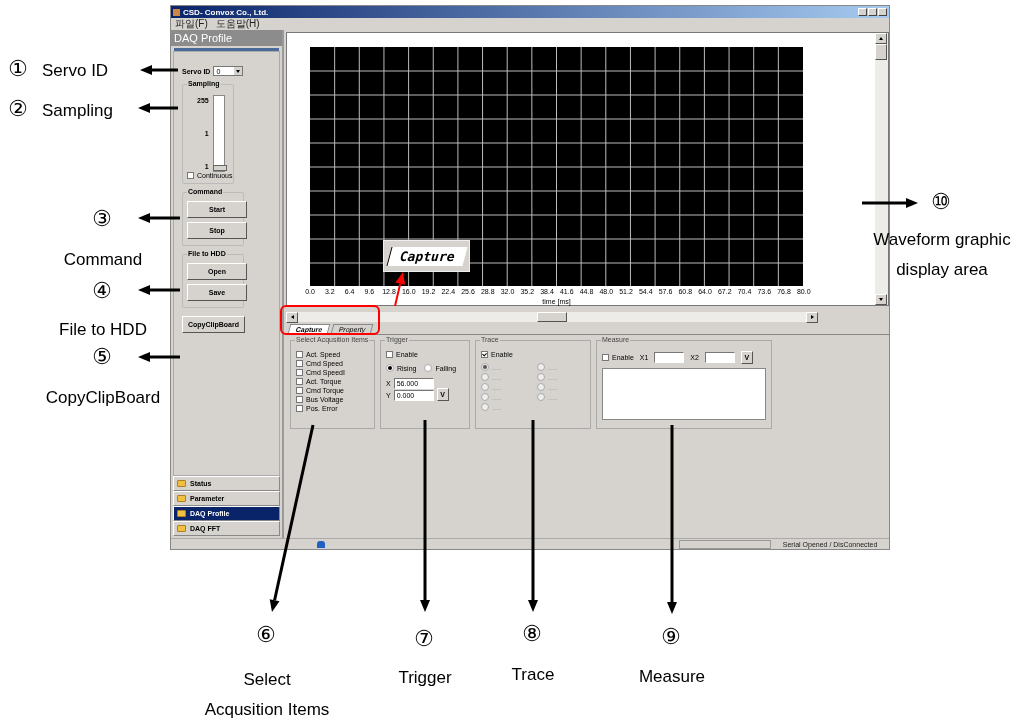  What do you see at coordinates (18, 109) in the screenshot?
I see `callout-number: ②` at bounding box center [18, 109].